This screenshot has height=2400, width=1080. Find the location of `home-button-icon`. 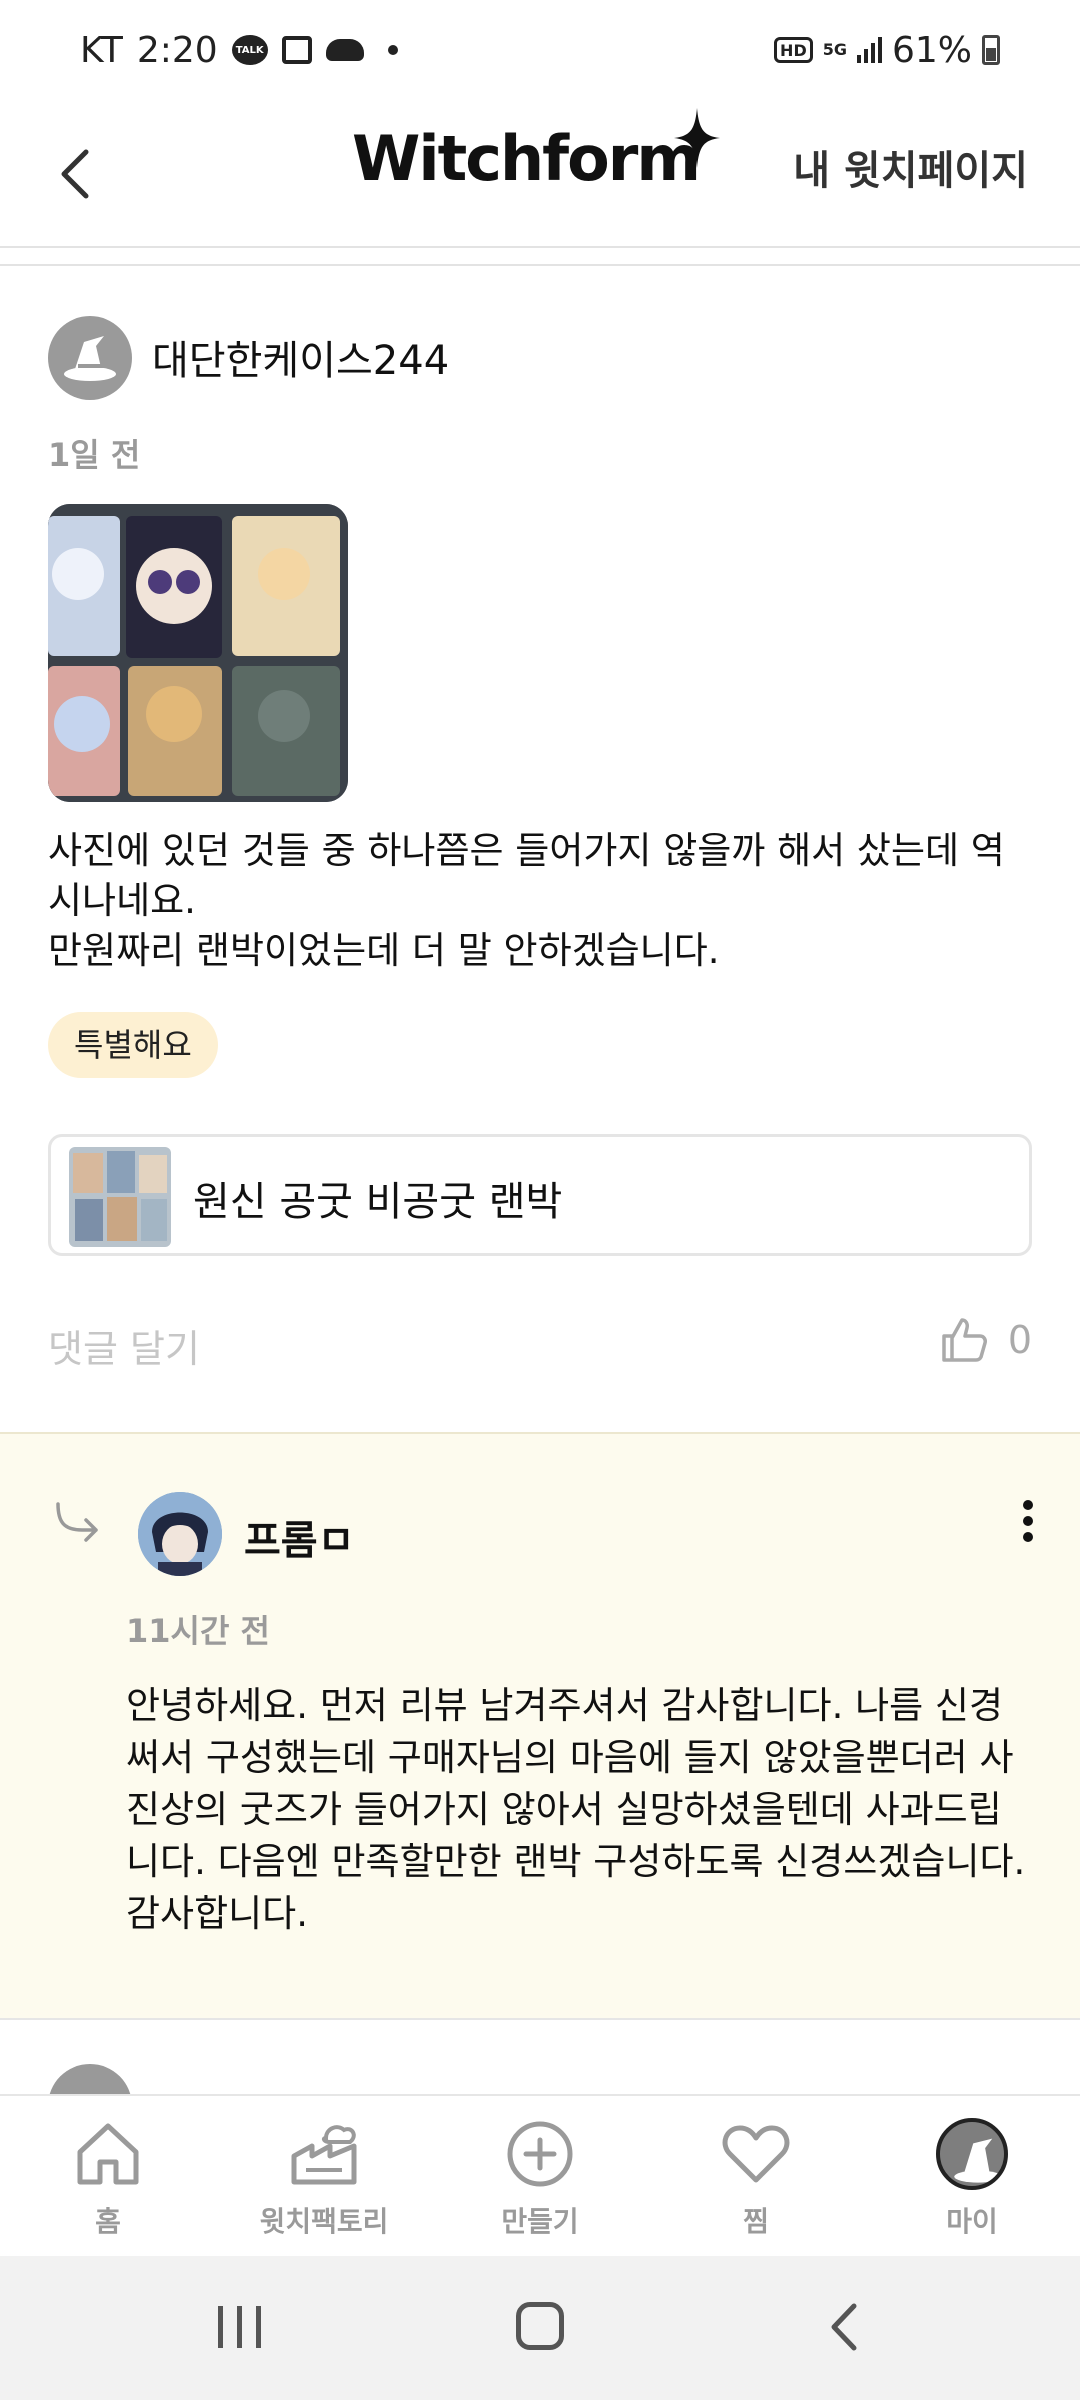

home-button-icon is located at coordinates (540, 2326).